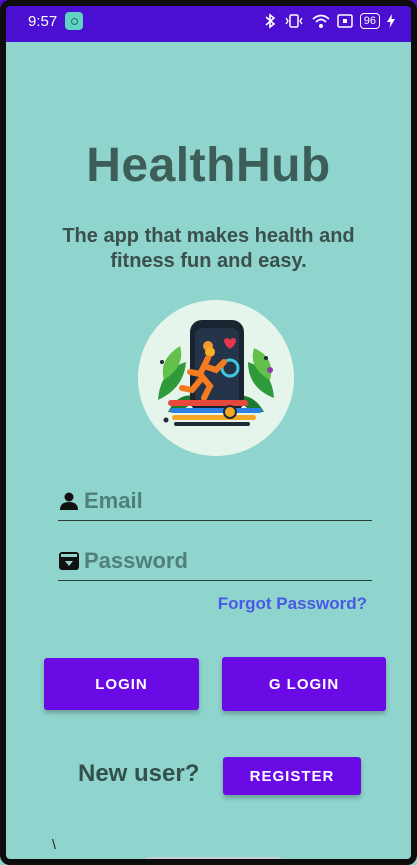 This screenshot has width=417, height=865. What do you see at coordinates (43, 21) in the screenshot?
I see `status-time: 9:57` at bounding box center [43, 21].